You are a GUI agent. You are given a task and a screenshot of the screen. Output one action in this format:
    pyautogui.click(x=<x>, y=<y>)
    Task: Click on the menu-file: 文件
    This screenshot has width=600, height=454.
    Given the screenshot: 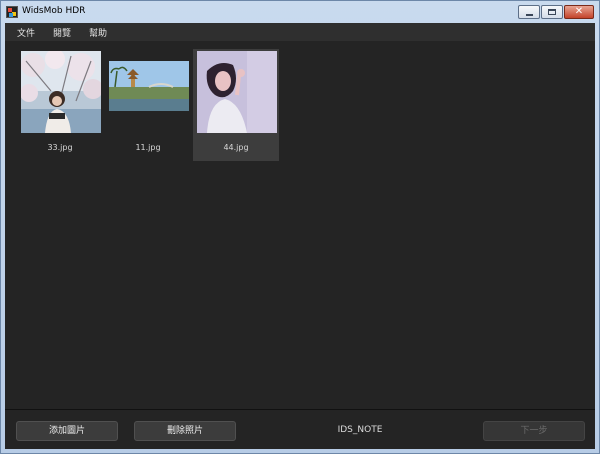 What is the action you would take?
    pyautogui.click(x=26, y=32)
    